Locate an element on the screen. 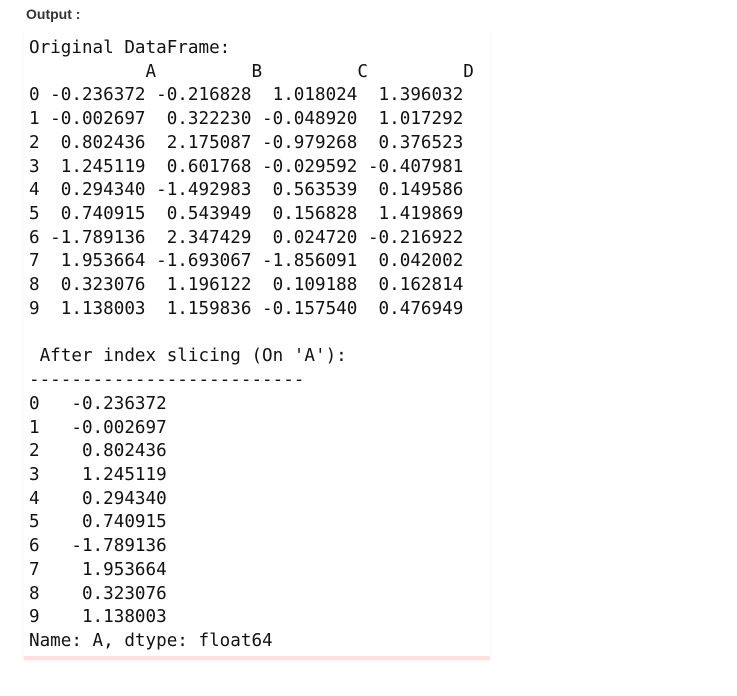 Image resolution: width=737 pixels, height=696 pixels. output-line: -------------------------- is located at coordinates (167, 380).